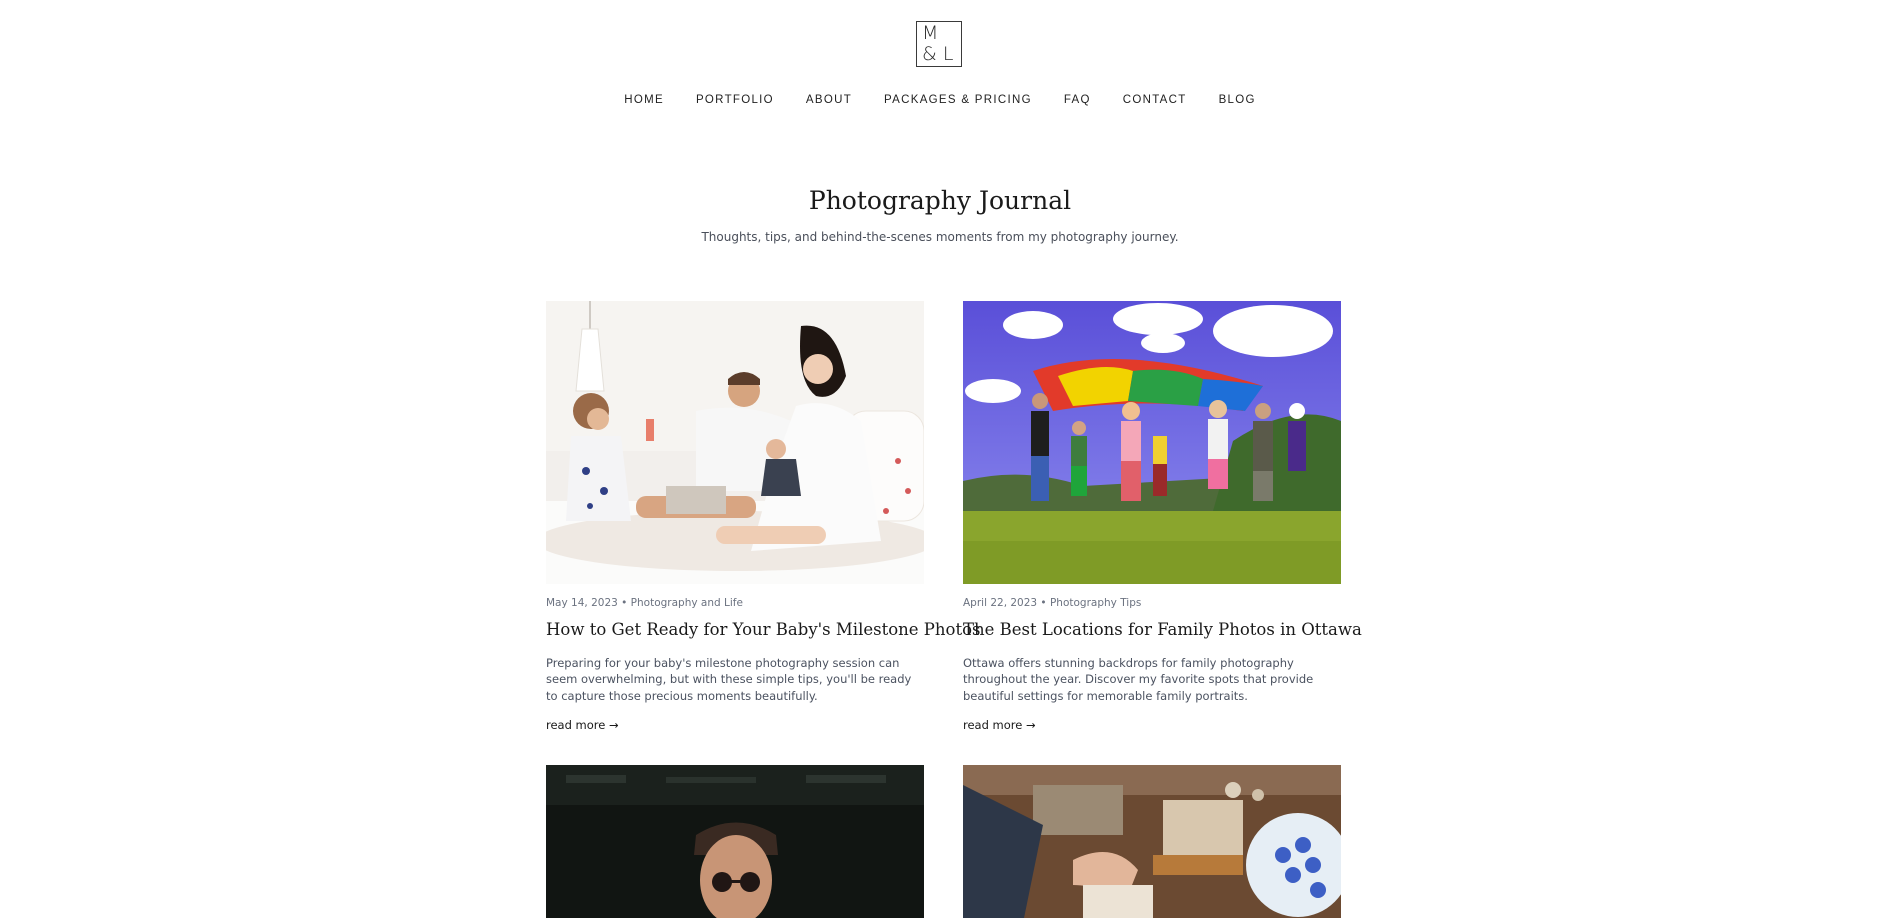 This screenshot has height=918, width=1880. I want to click on logo-line-1: M, so click(930, 33).